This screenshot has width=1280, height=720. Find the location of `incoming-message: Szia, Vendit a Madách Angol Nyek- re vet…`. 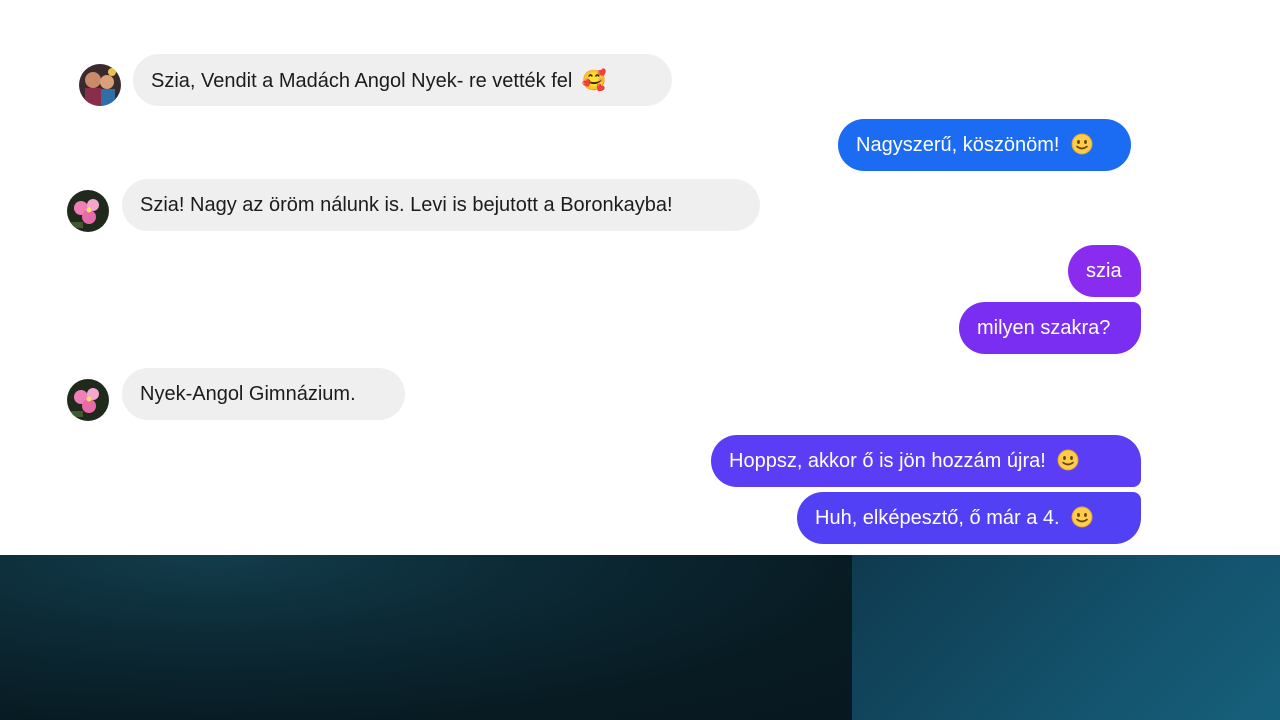

incoming-message: Szia, Vendit a Madách Angol Nyek- re vet… is located at coordinates (402, 80).